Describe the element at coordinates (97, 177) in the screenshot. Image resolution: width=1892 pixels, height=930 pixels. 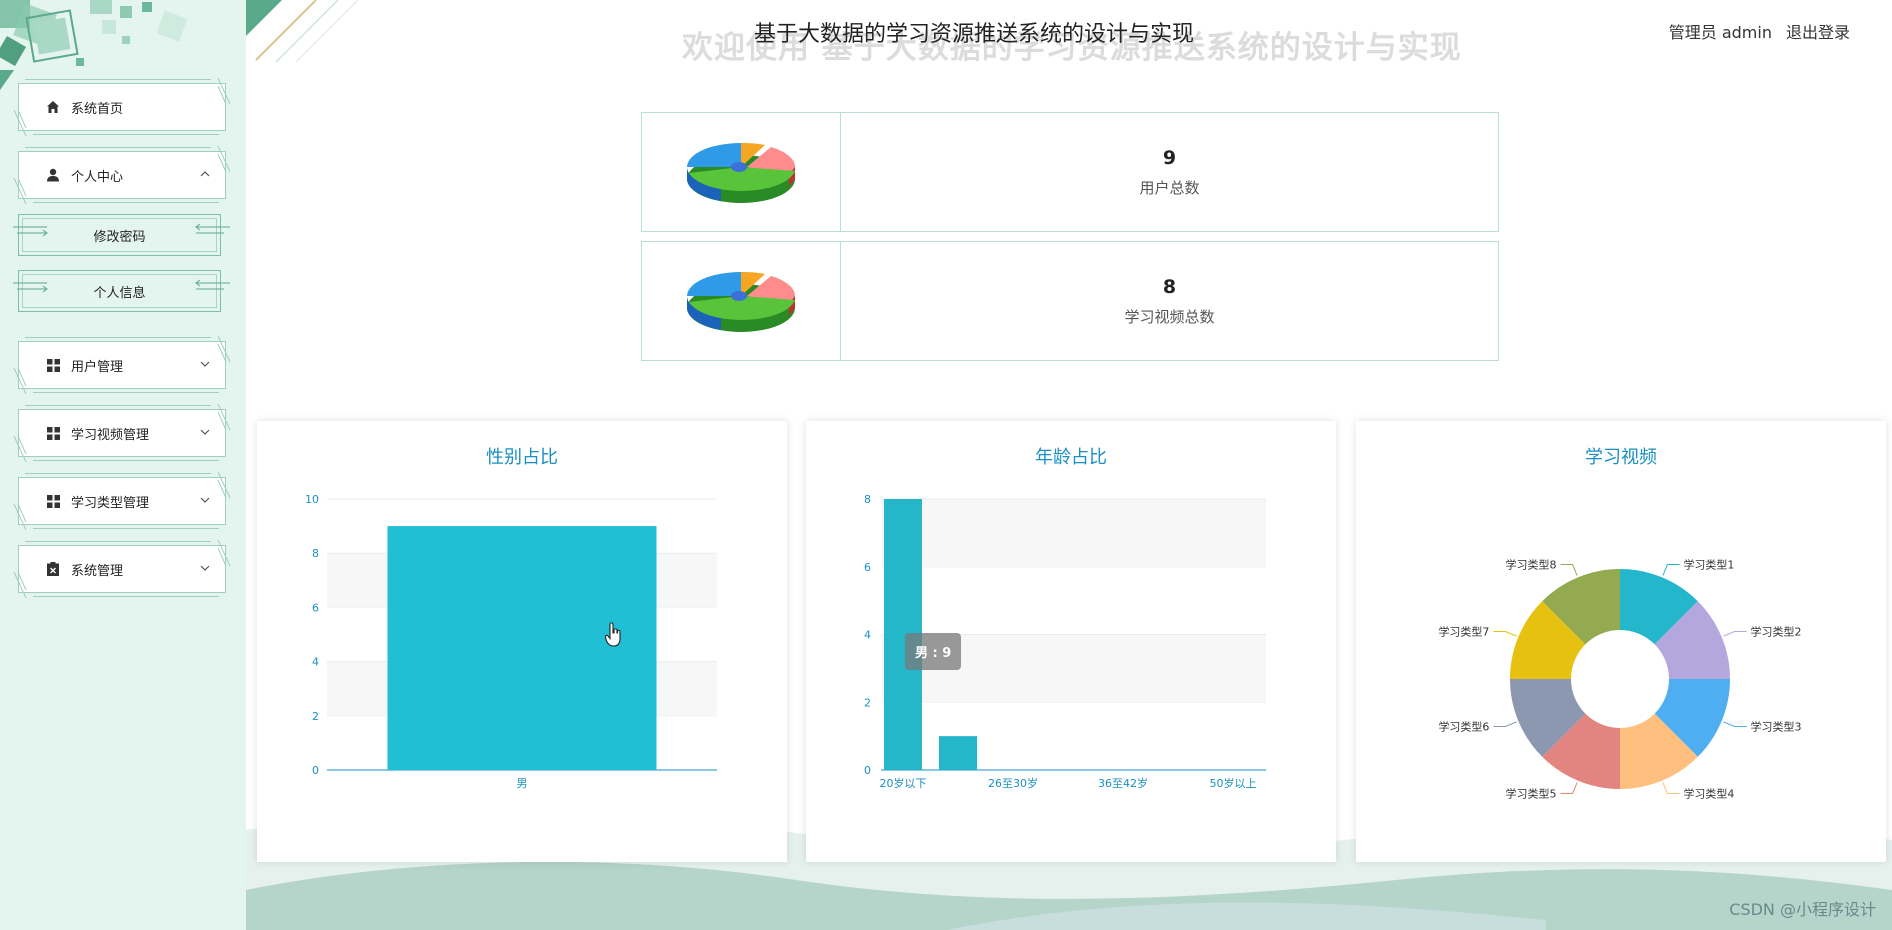
I see `sidebar-item-label: 个人中心` at that location.